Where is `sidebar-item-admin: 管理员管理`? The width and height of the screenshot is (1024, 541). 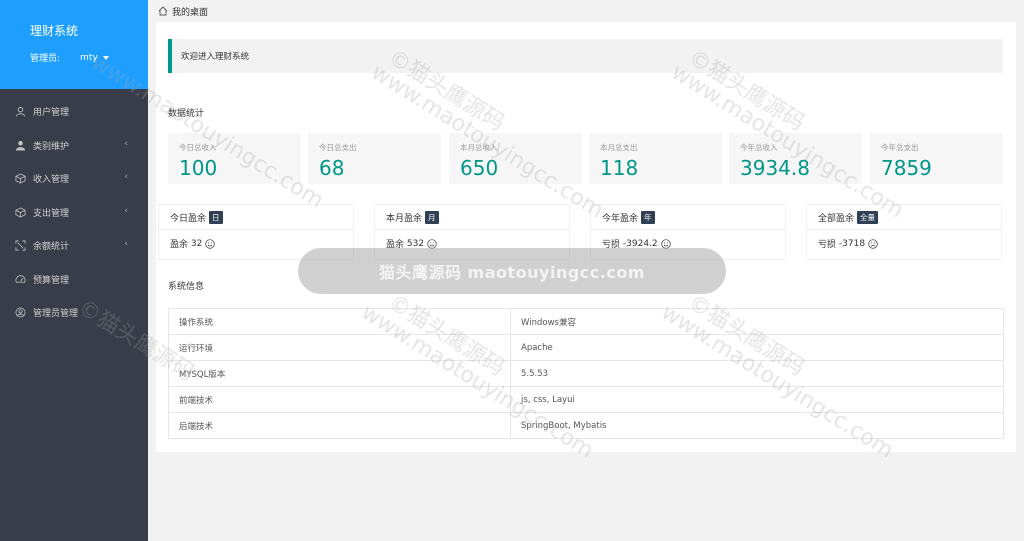
sidebar-item-admin: 管理员管理 is located at coordinates (74, 313).